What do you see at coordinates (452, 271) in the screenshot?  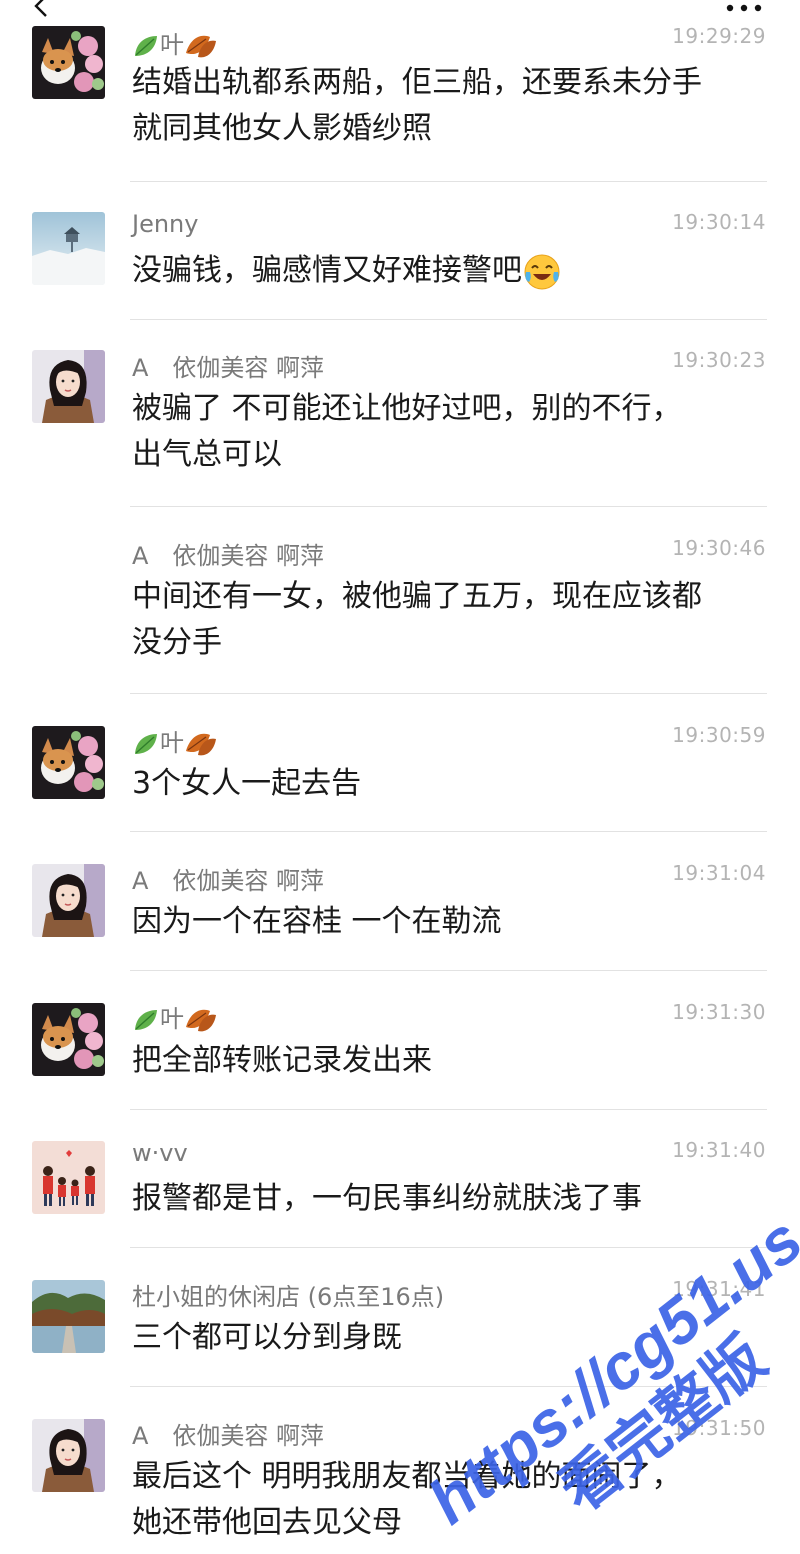 I see `message-text: 没骗钱，骗感情又好难接警吧` at bounding box center [452, 271].